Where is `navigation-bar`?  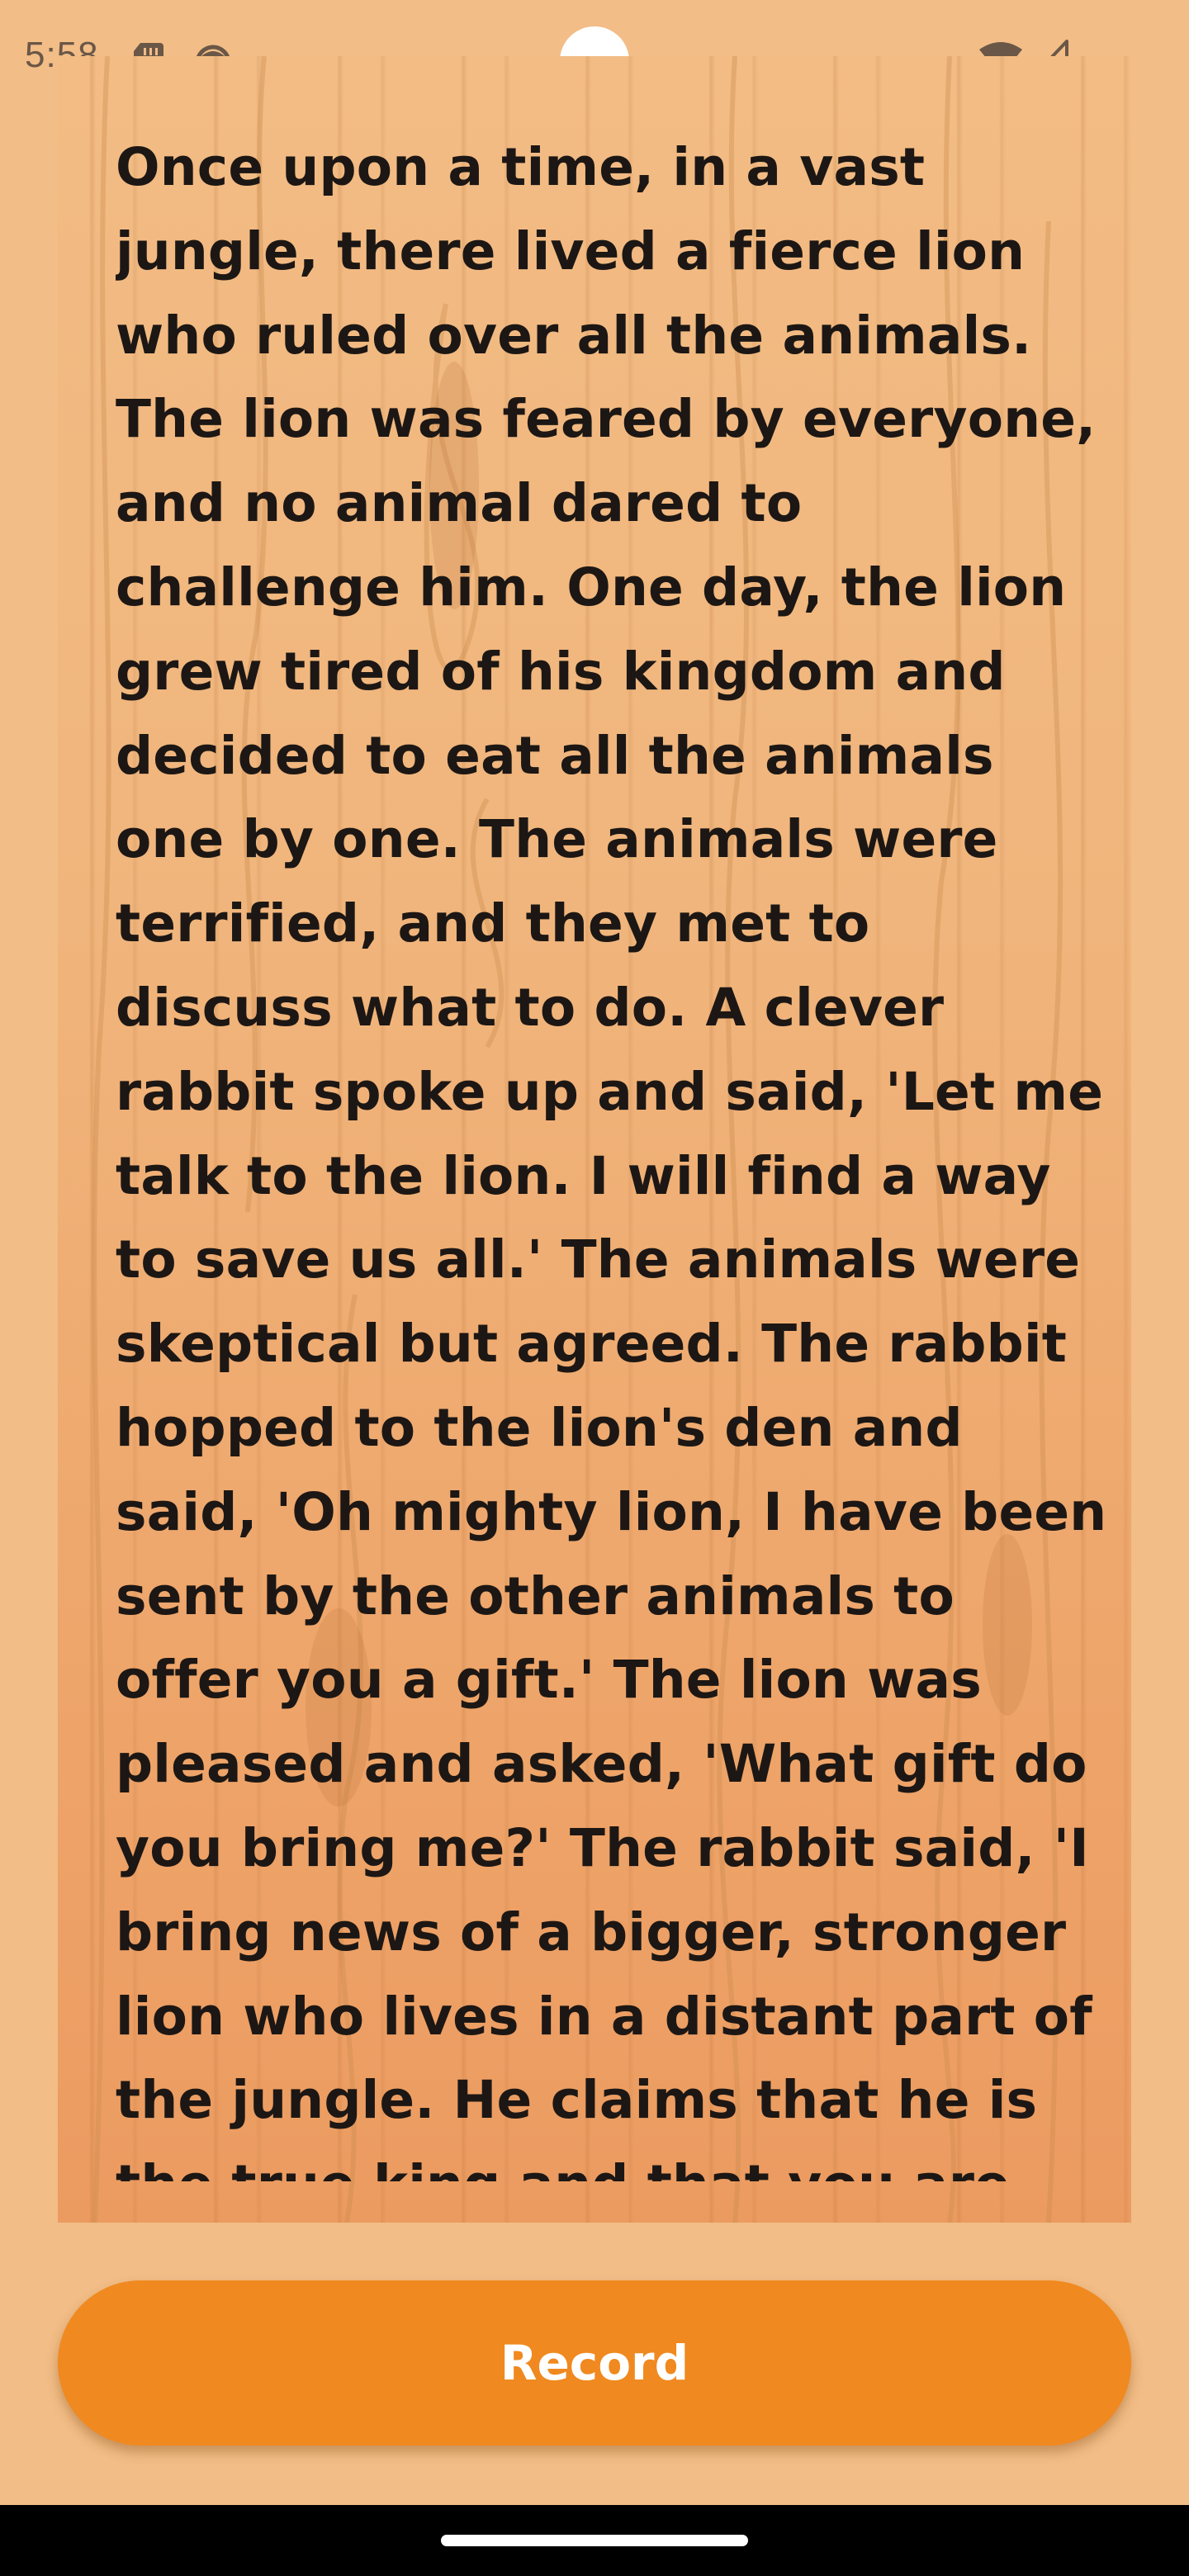 navigation-bar is located at coordinates (594, 2540).